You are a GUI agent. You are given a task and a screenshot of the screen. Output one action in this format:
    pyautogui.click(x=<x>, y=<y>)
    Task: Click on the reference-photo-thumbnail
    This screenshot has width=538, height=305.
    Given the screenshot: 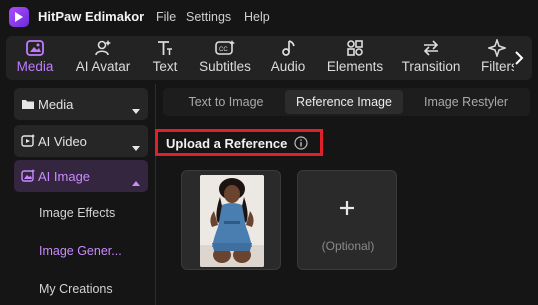 What is the action you would take?
    pyautogui.click(x=232, y=221)
    